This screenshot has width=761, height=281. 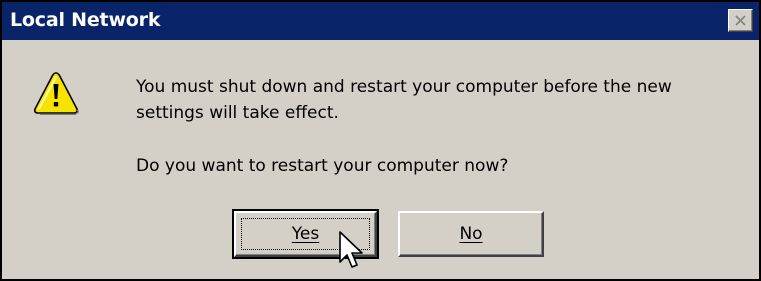 What do you see at coordinates (305, 234) in the screenshot?
I see `yes-button-label: Yes` at bounding box center [305, 234].